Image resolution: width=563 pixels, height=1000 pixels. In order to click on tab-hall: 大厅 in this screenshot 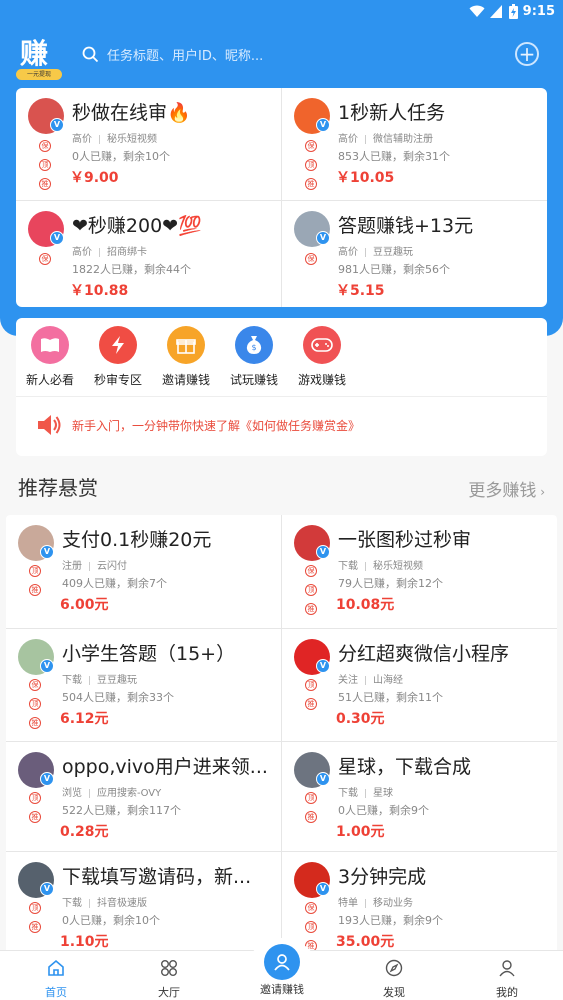, I will do `click(169, 979)`.